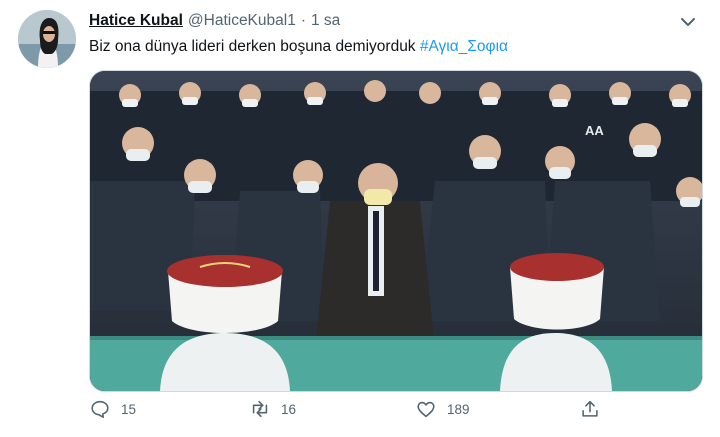 The height and width of the screenshot is (437, 720). Describe the element at coordinates (594, 130) in the screenshot. I see `media-watermark: AA` at that location.